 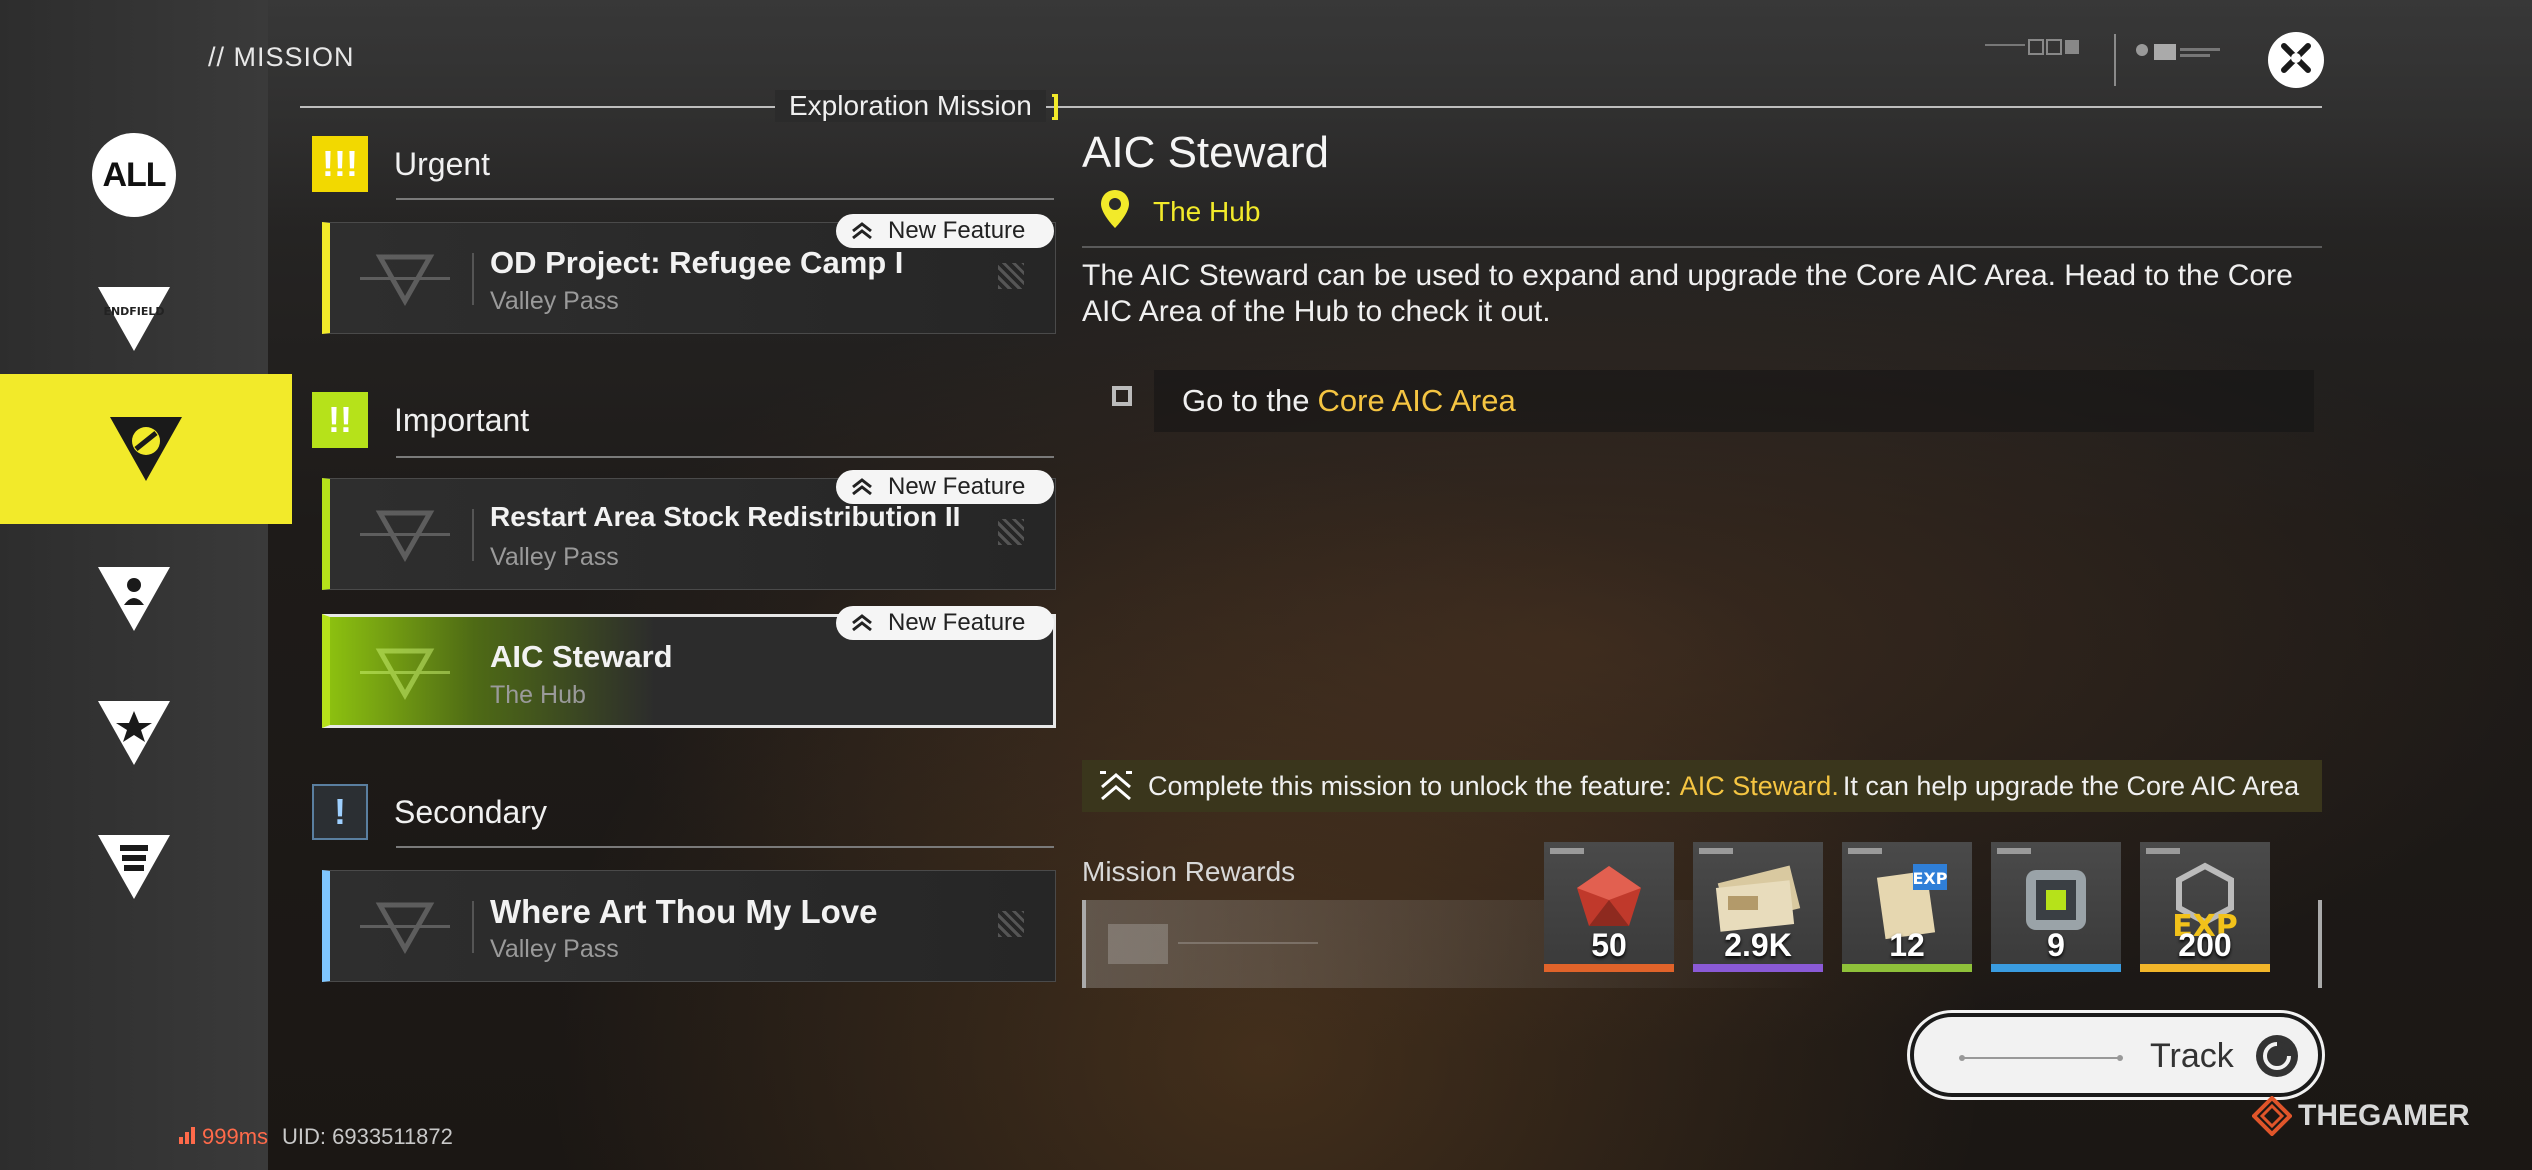 I want to click on objective-text: Go to the, so click(x=1246, y=400).